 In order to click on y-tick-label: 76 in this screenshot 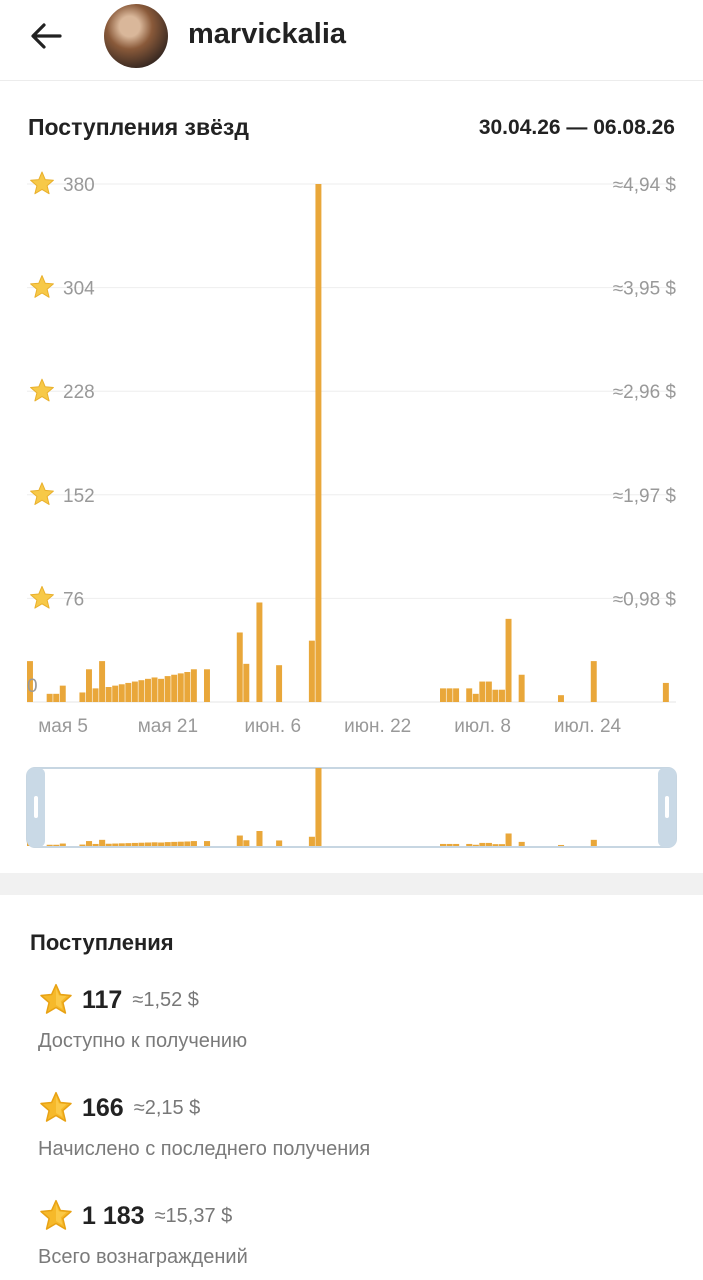, I will do `click(73, 599)`.